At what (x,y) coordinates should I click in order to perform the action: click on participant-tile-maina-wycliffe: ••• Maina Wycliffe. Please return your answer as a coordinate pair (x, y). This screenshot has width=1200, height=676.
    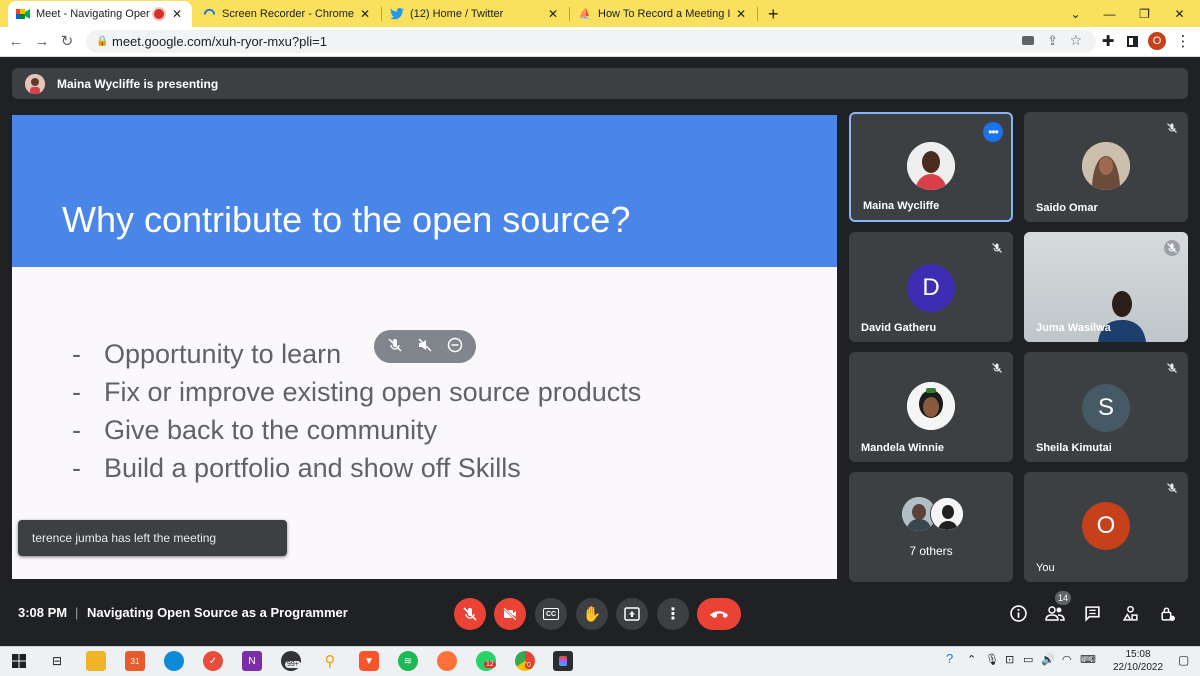
    Looking at the image, I should click on (931, 167).